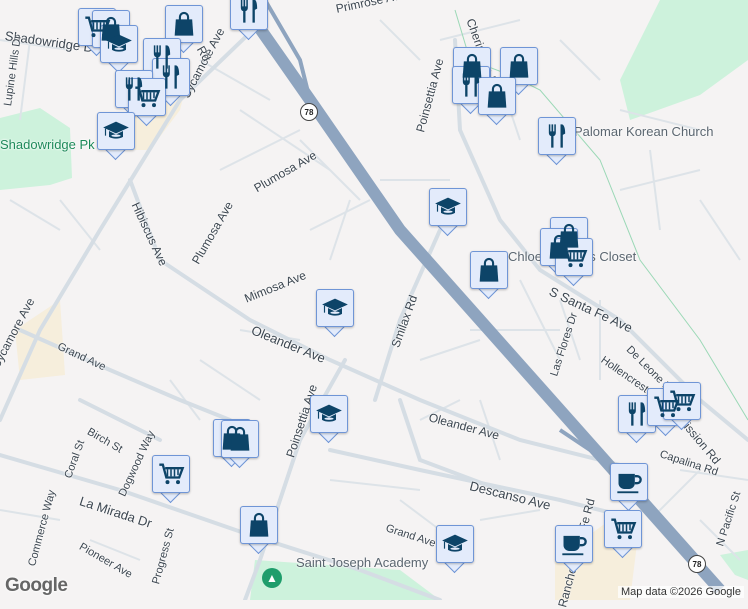  What do you see at coordinates (47, 144) in the screenshot?
I see `poi-shadowridge-park: Shadowridge Pk` at bounding box center [47, 144].